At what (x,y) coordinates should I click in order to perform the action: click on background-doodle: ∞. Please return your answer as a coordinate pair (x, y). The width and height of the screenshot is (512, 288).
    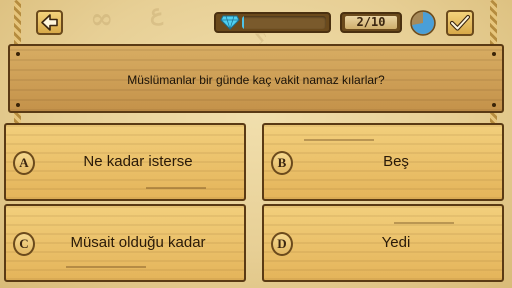
    Looking at the image, I should click on (102, 18).